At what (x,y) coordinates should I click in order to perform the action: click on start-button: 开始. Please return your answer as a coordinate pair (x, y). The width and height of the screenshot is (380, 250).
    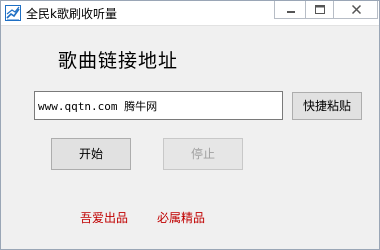
    Looking at the image, I should click on (91, 154).